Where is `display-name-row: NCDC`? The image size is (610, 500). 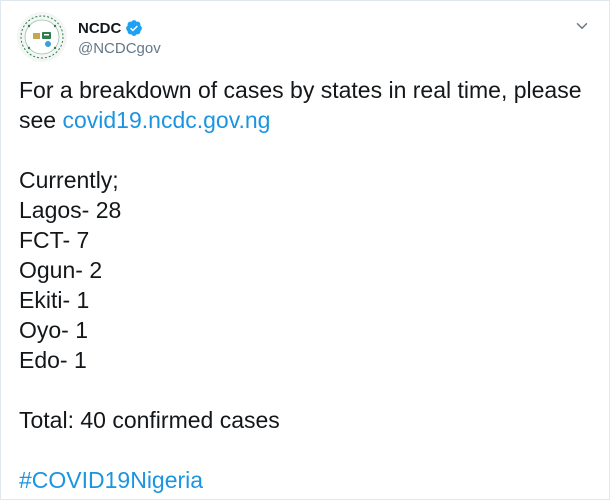
display-name-row: NCDC is located at coordinates (119, 28).